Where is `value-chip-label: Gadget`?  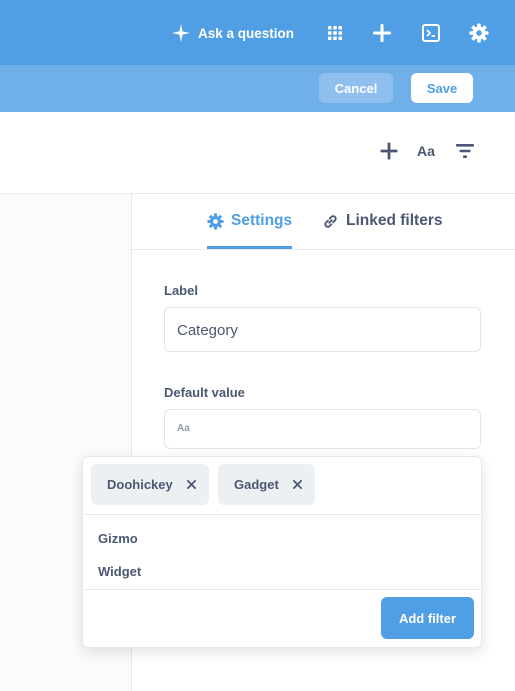
value-chip-label: Gadget is located at coordinates (256, 484).